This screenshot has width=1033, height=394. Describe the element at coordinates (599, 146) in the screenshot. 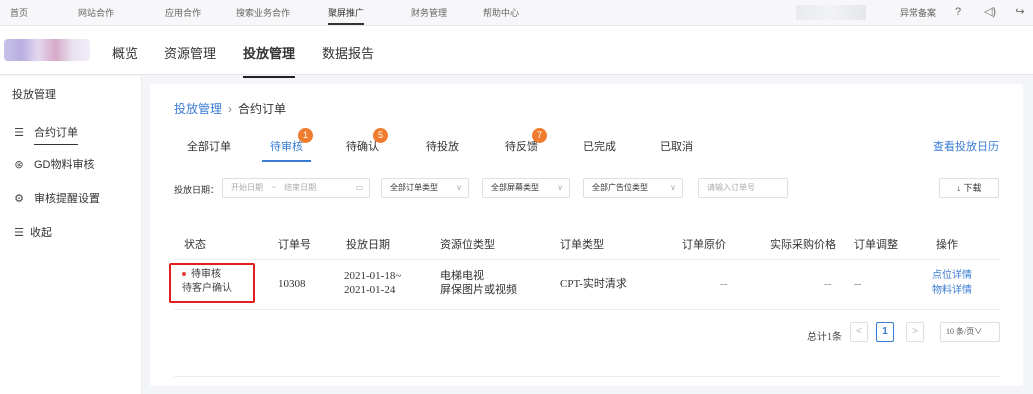

I see `tab-completed: 已完成` at that location.